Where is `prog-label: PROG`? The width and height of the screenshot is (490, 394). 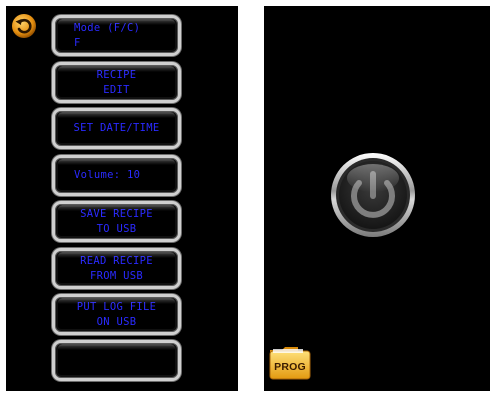
prog-label: PROG is located at coordinates (290, 367).